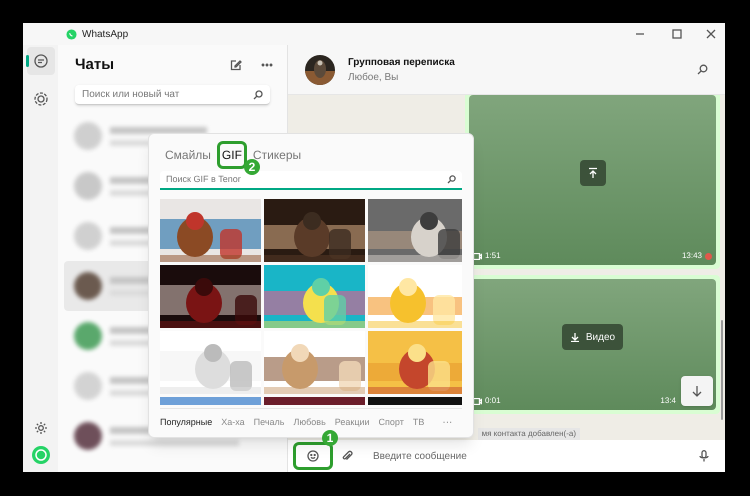 The width and height of the screenshot is (750, 496). Describe the element at coordinates (529, 434) in the screenshot. I see `system-message: мя контакта добавлен(-а)` at that location.